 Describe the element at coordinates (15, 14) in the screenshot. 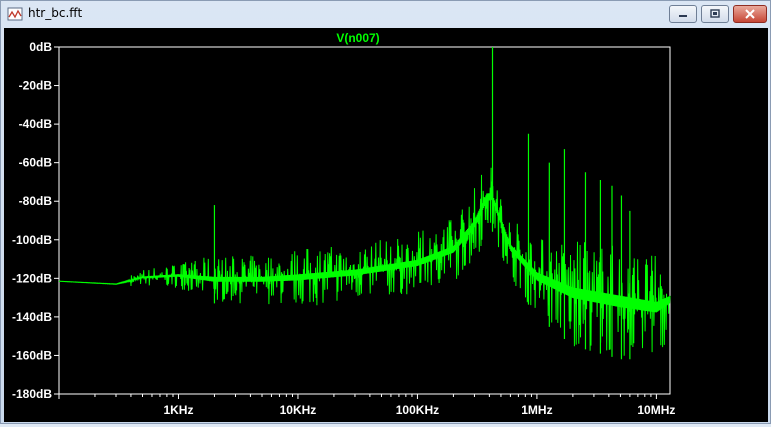

I see `waveform-file-icon` at that location.